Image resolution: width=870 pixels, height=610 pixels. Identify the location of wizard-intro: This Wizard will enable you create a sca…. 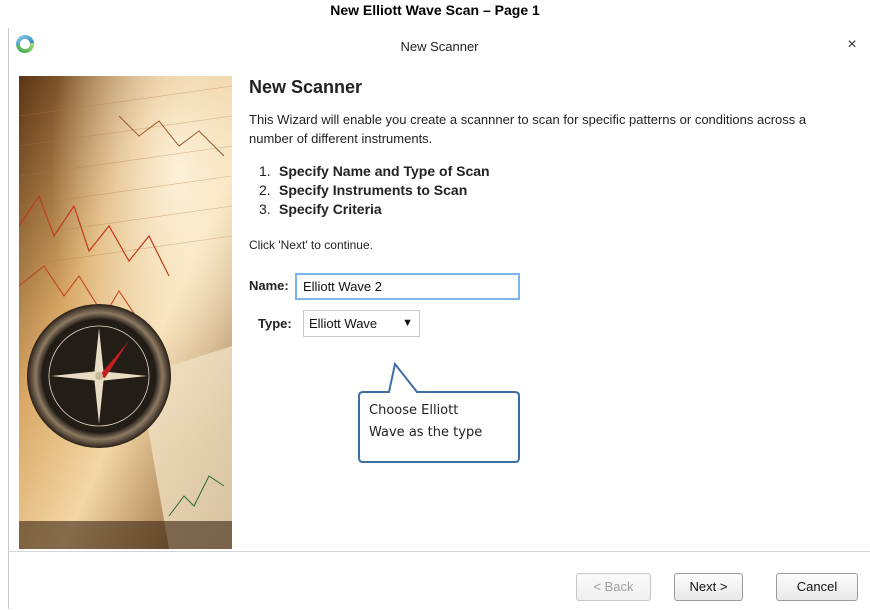
(528, 129).